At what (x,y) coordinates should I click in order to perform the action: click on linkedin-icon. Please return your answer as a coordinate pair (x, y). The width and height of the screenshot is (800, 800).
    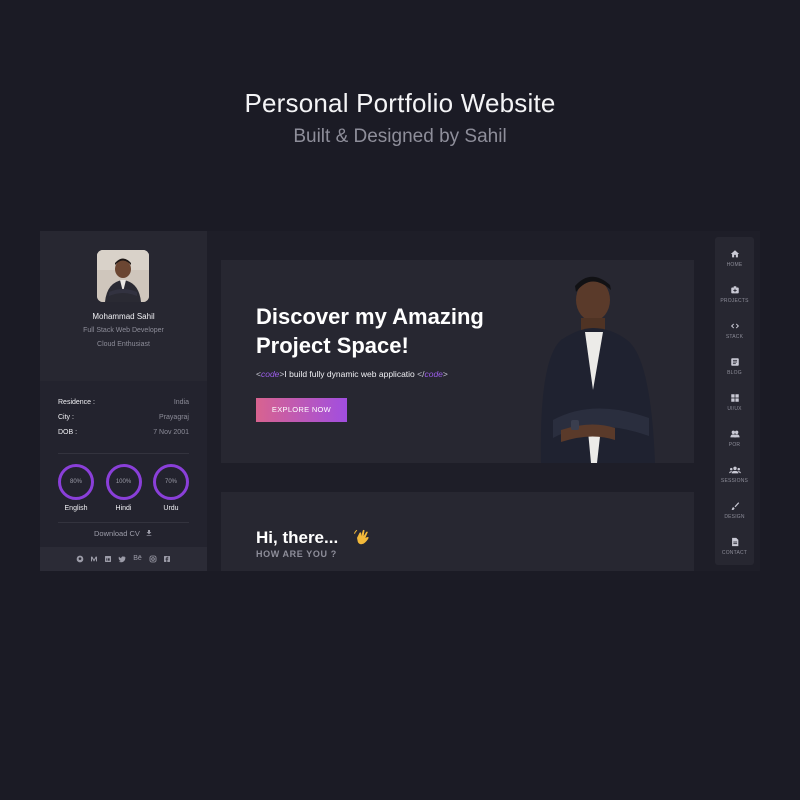
    Looking at the image, I should click on (108, 559).